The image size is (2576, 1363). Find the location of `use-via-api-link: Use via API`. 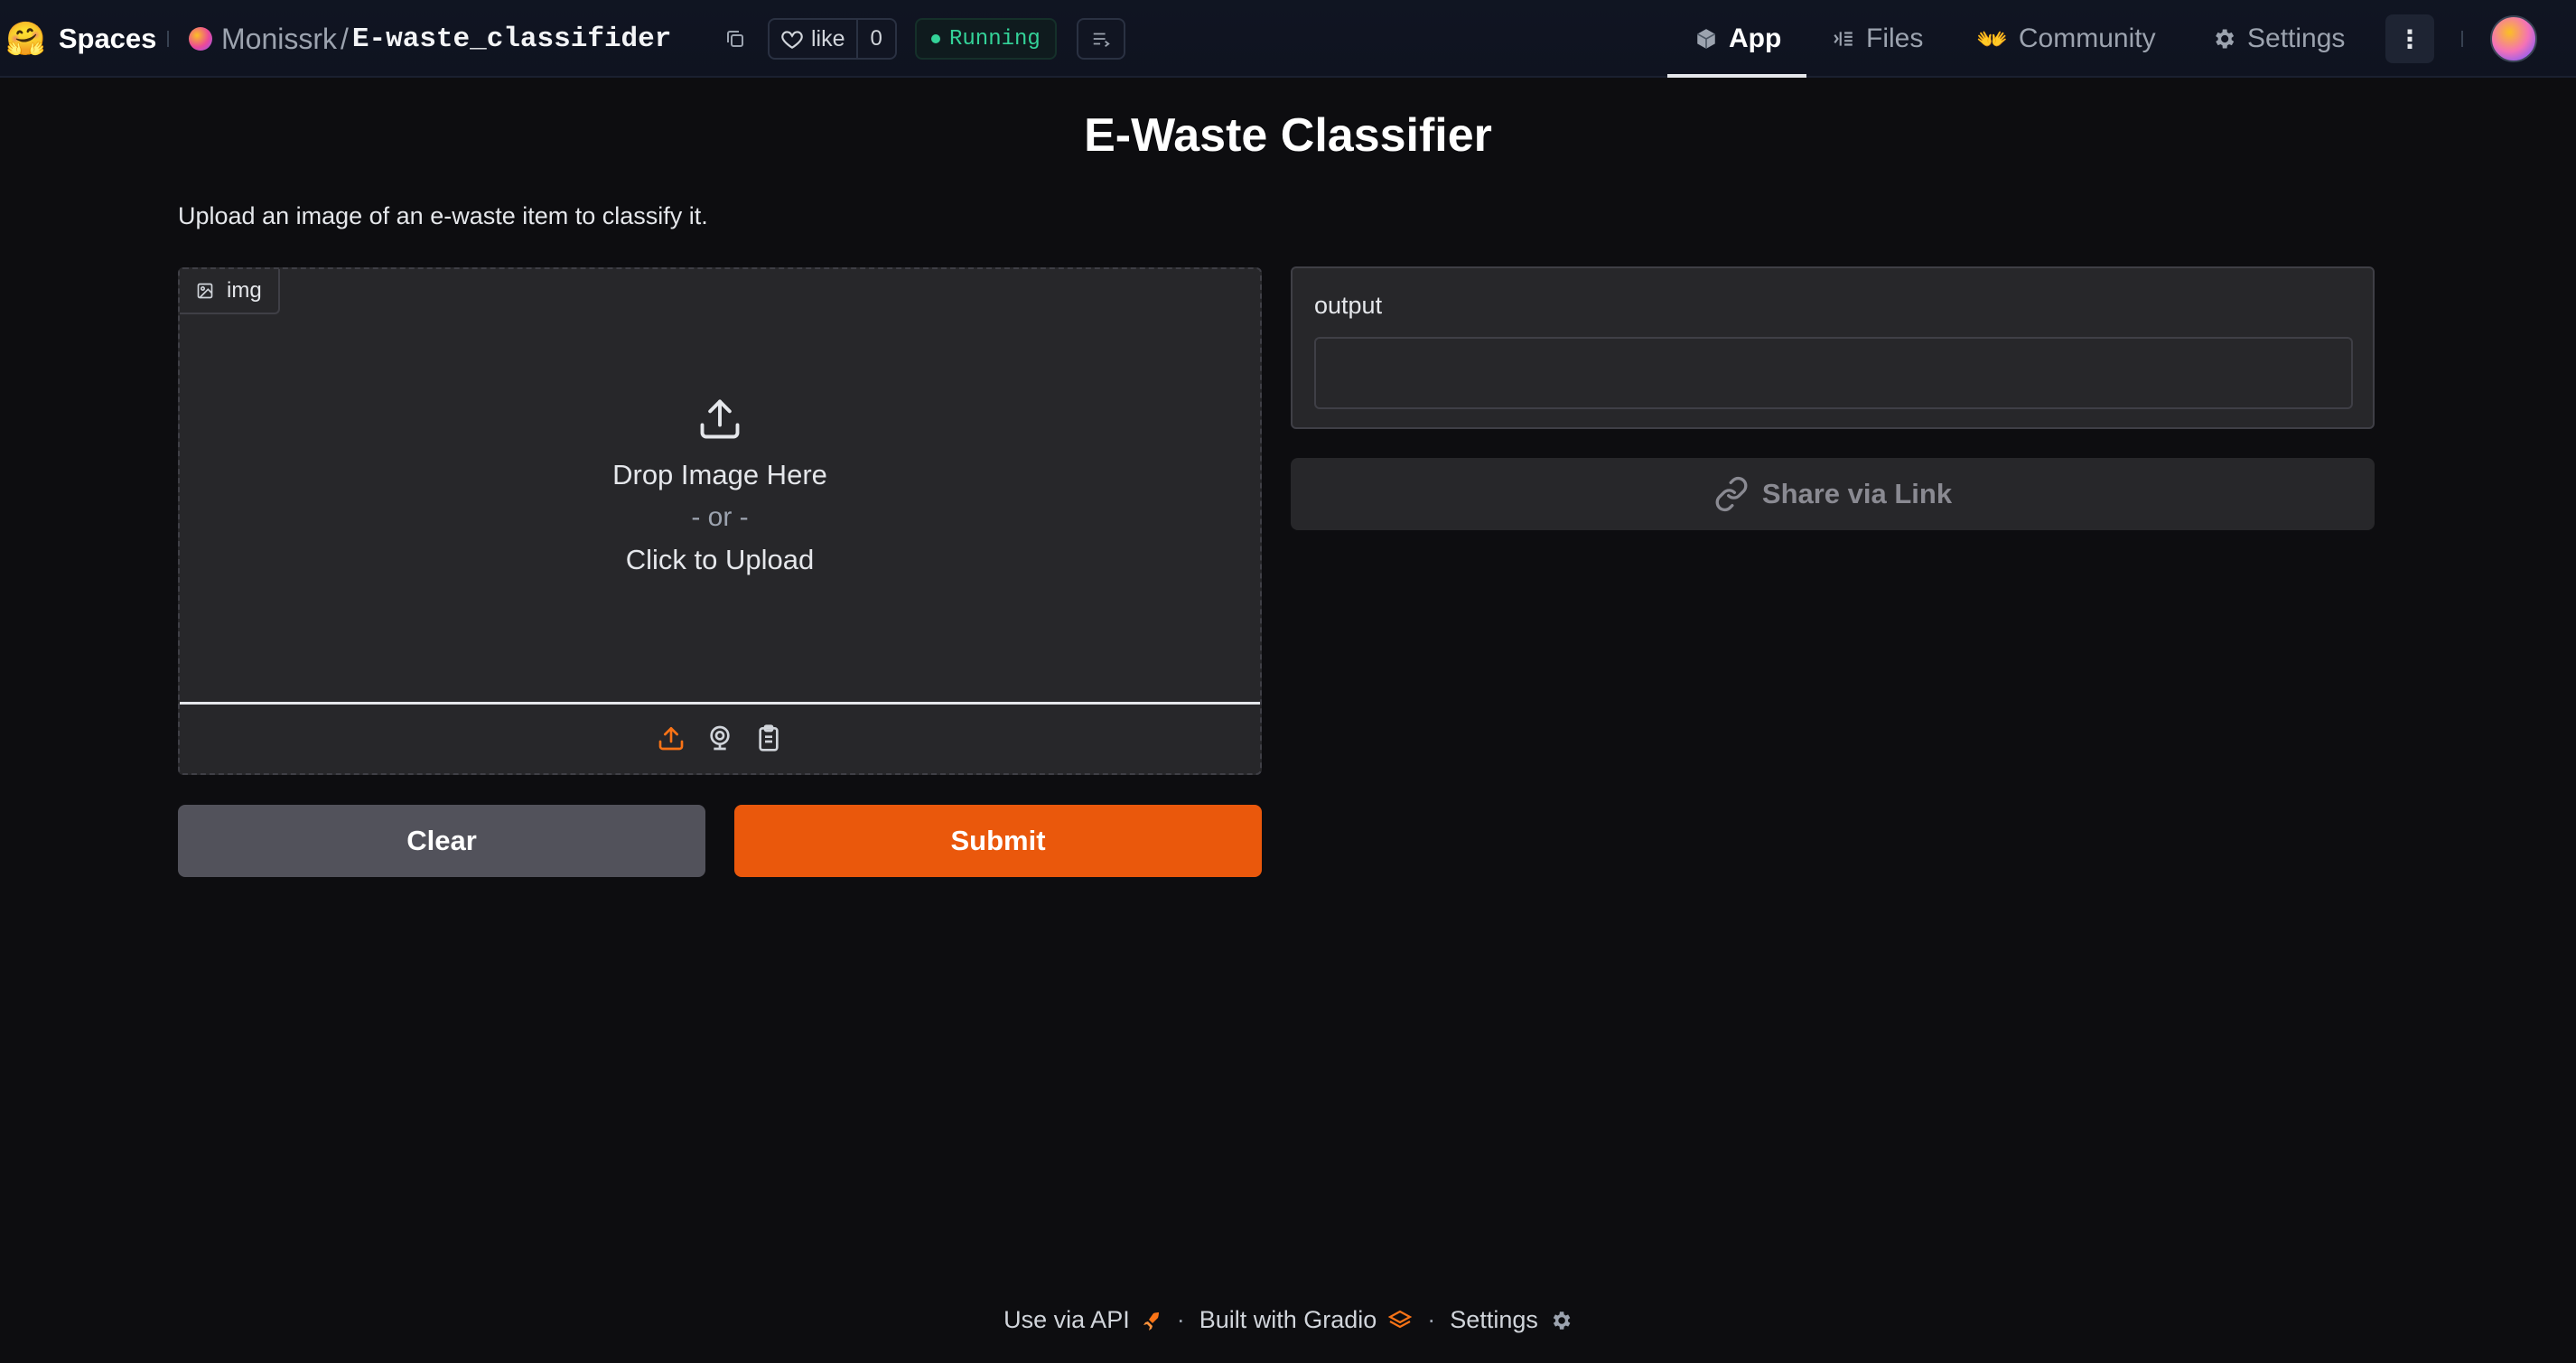

use-via-api-link: Use via API is located at coordinates (1082, 1320).